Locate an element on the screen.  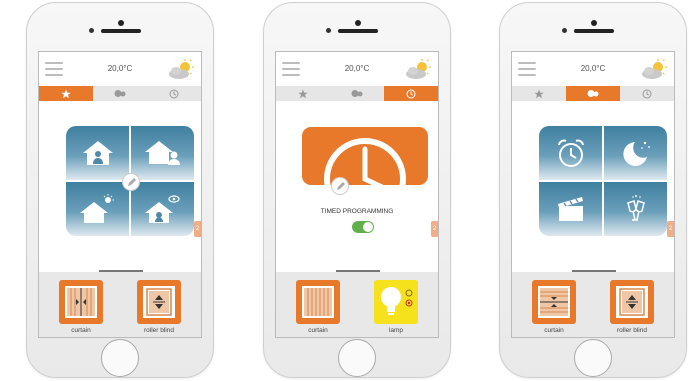
scene-tile-wake-up is located at coordinates (570, 153).